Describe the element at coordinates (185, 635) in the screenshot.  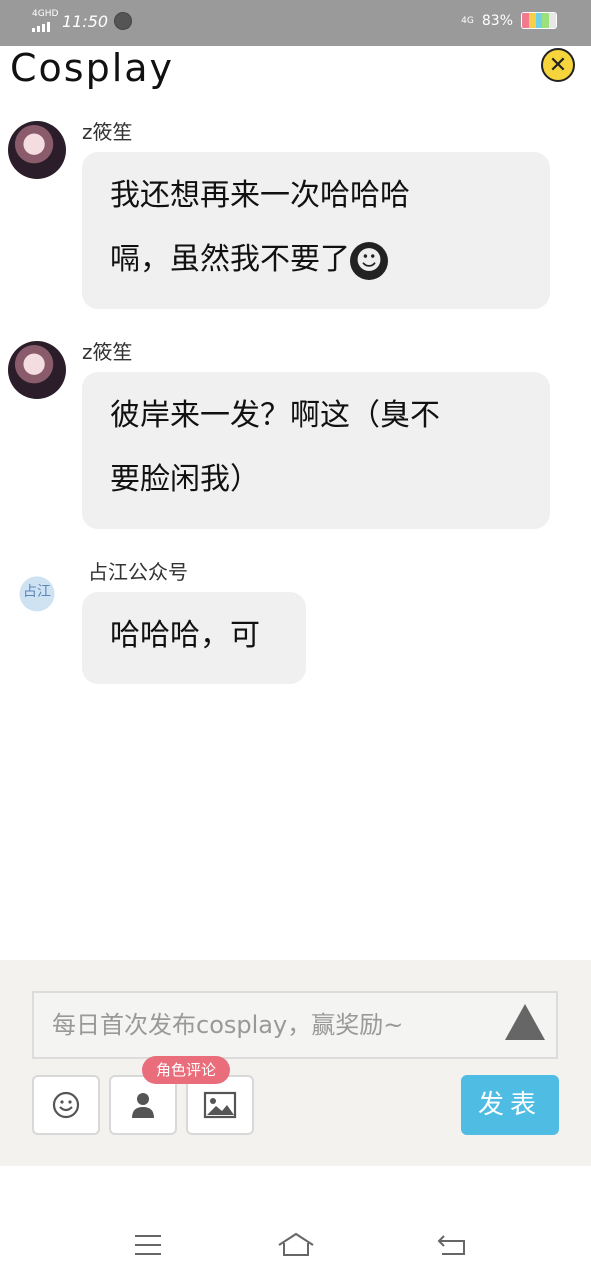
I see `message-line: 哈哈哈，可` at that location.